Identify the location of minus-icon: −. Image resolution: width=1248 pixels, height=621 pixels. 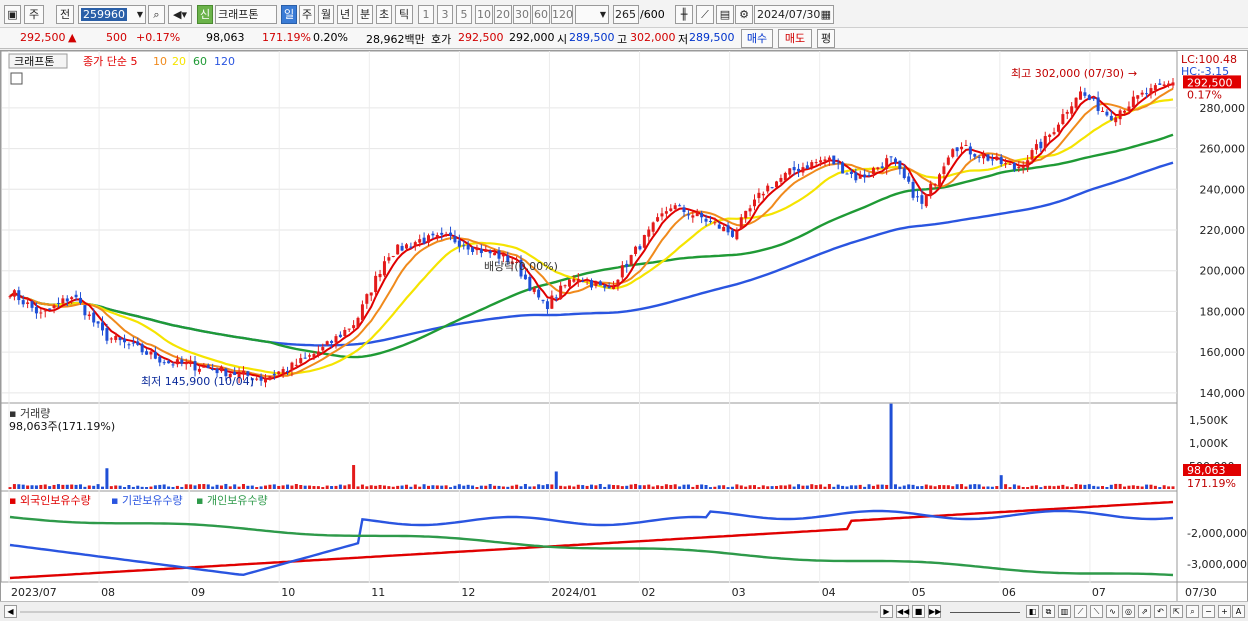
(1208, 611).